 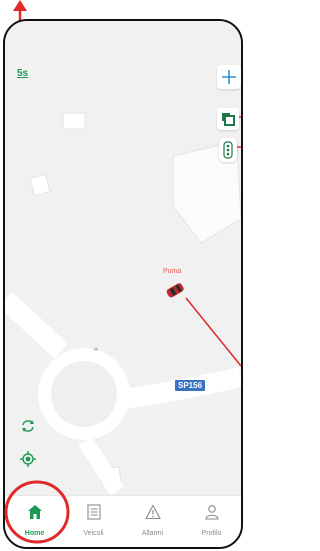 What do you see at coordinates (152, 512) in the screenshot?
I see `warning-icon` at bounding box center [152, 512].